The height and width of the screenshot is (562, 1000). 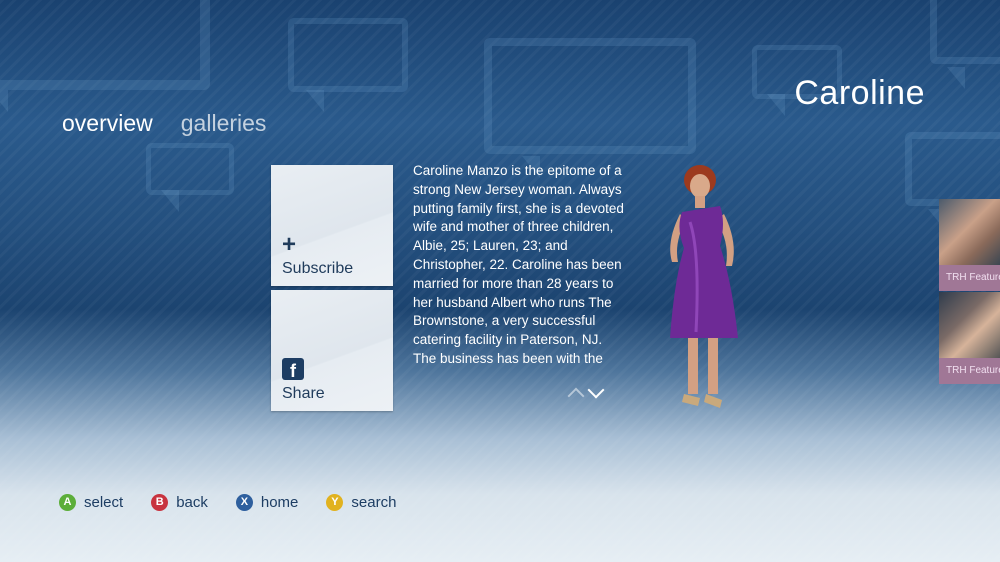 What do you see at coordinates (224, 123) in the screenshot?
I see `pivot-galleries: galleries` at bounding box center [224, 123].